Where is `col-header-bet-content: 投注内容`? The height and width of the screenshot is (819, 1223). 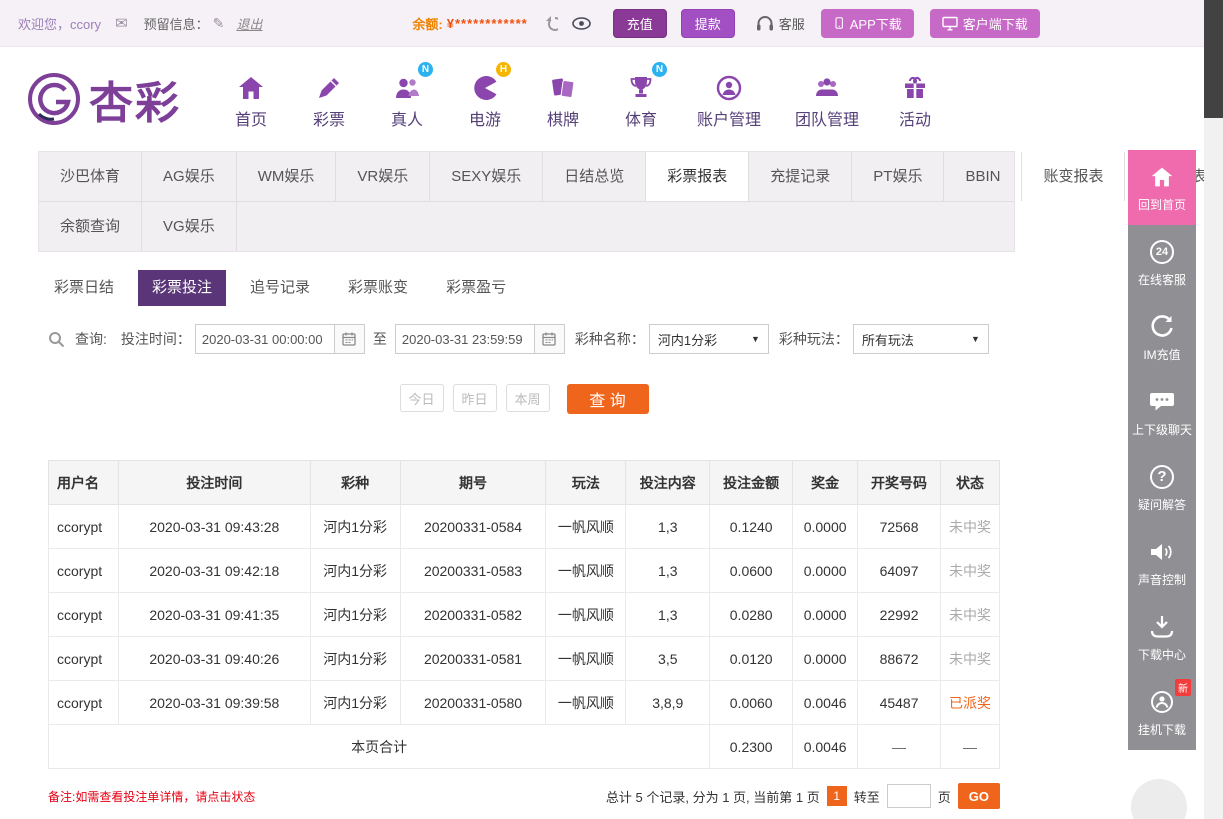 col-header-bet-content: 投注内容 is located at coordinates (668, 482).